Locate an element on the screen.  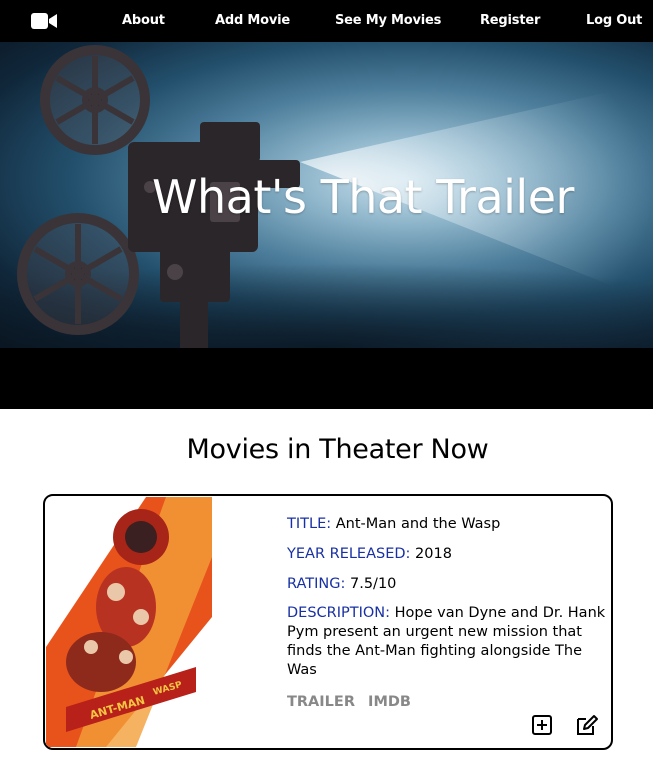
video-camera-icon is located at coordinates (44, 21).